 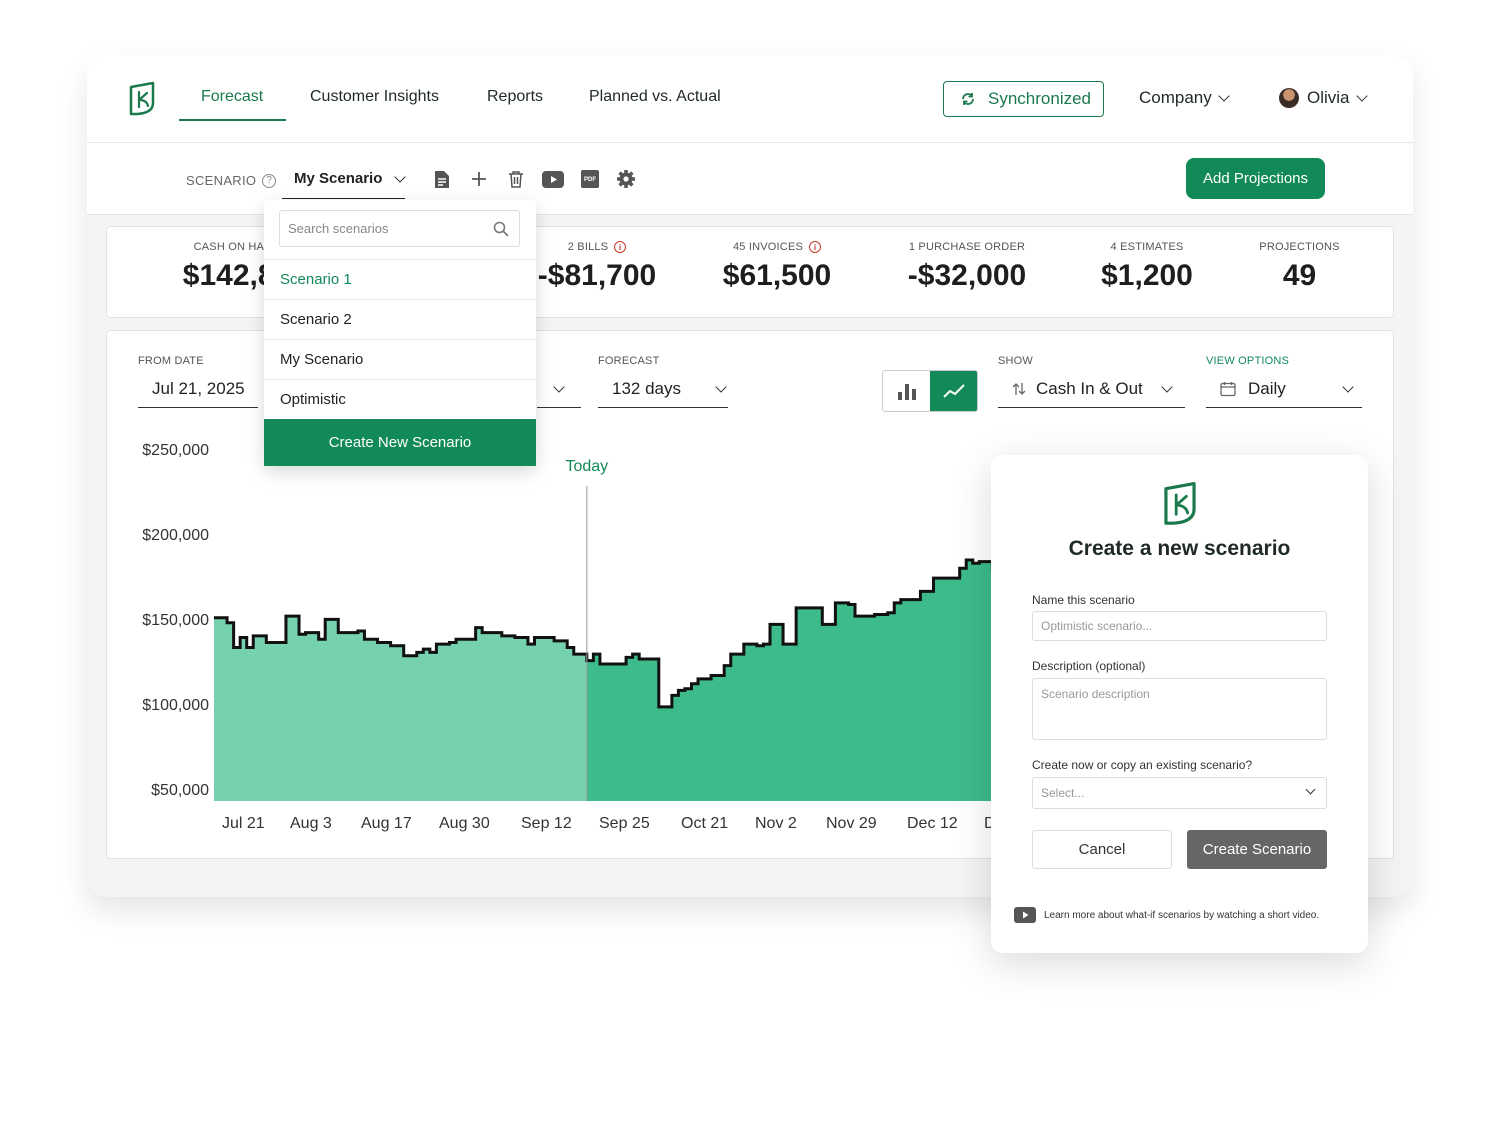 I want to click on forecast-days-select: 132 days, so click(x=663, y=389).